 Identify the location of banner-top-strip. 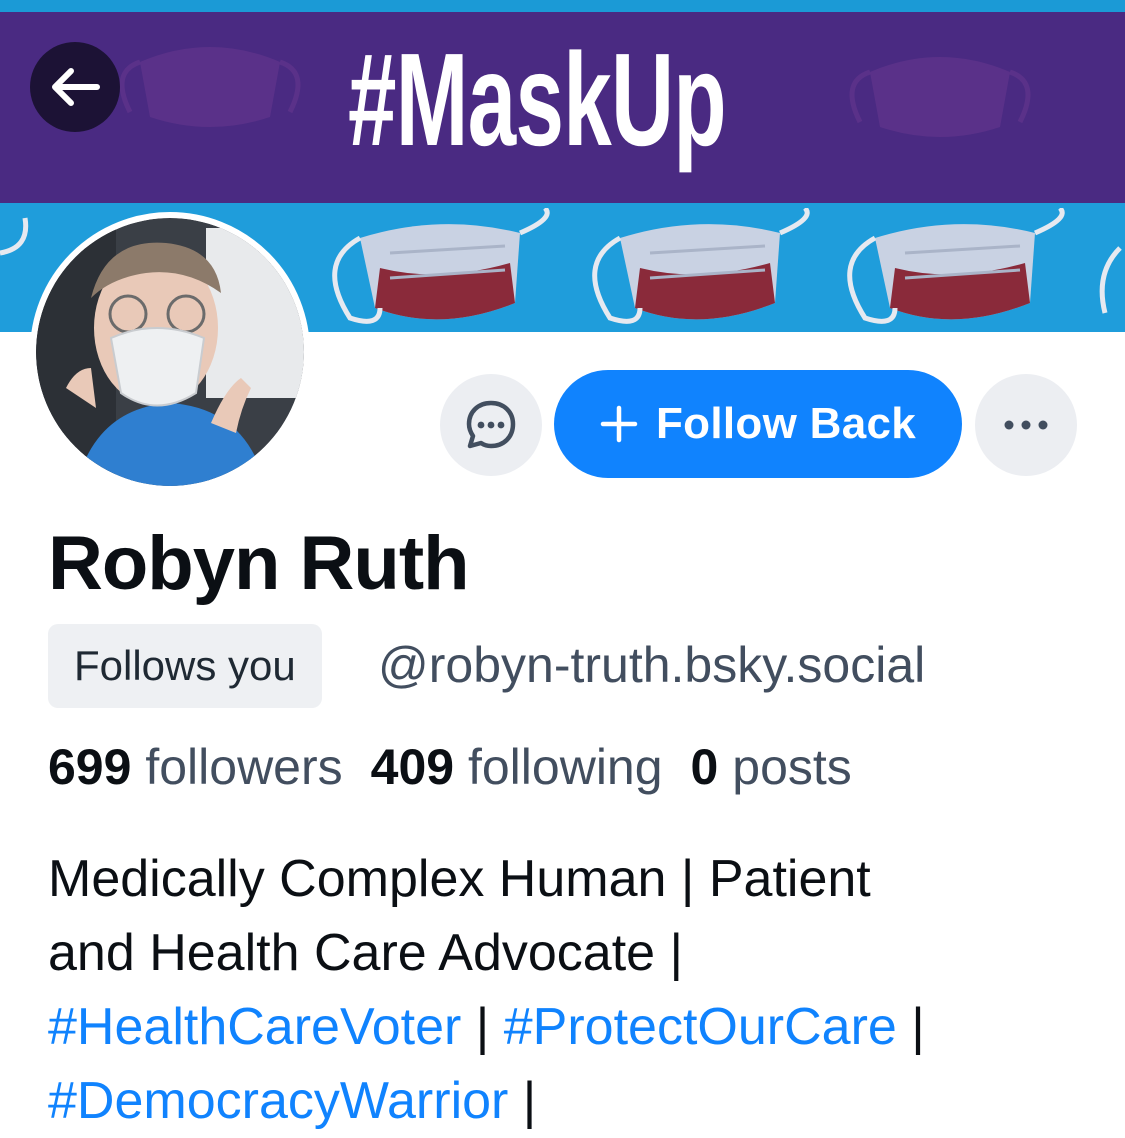
(562, 6).